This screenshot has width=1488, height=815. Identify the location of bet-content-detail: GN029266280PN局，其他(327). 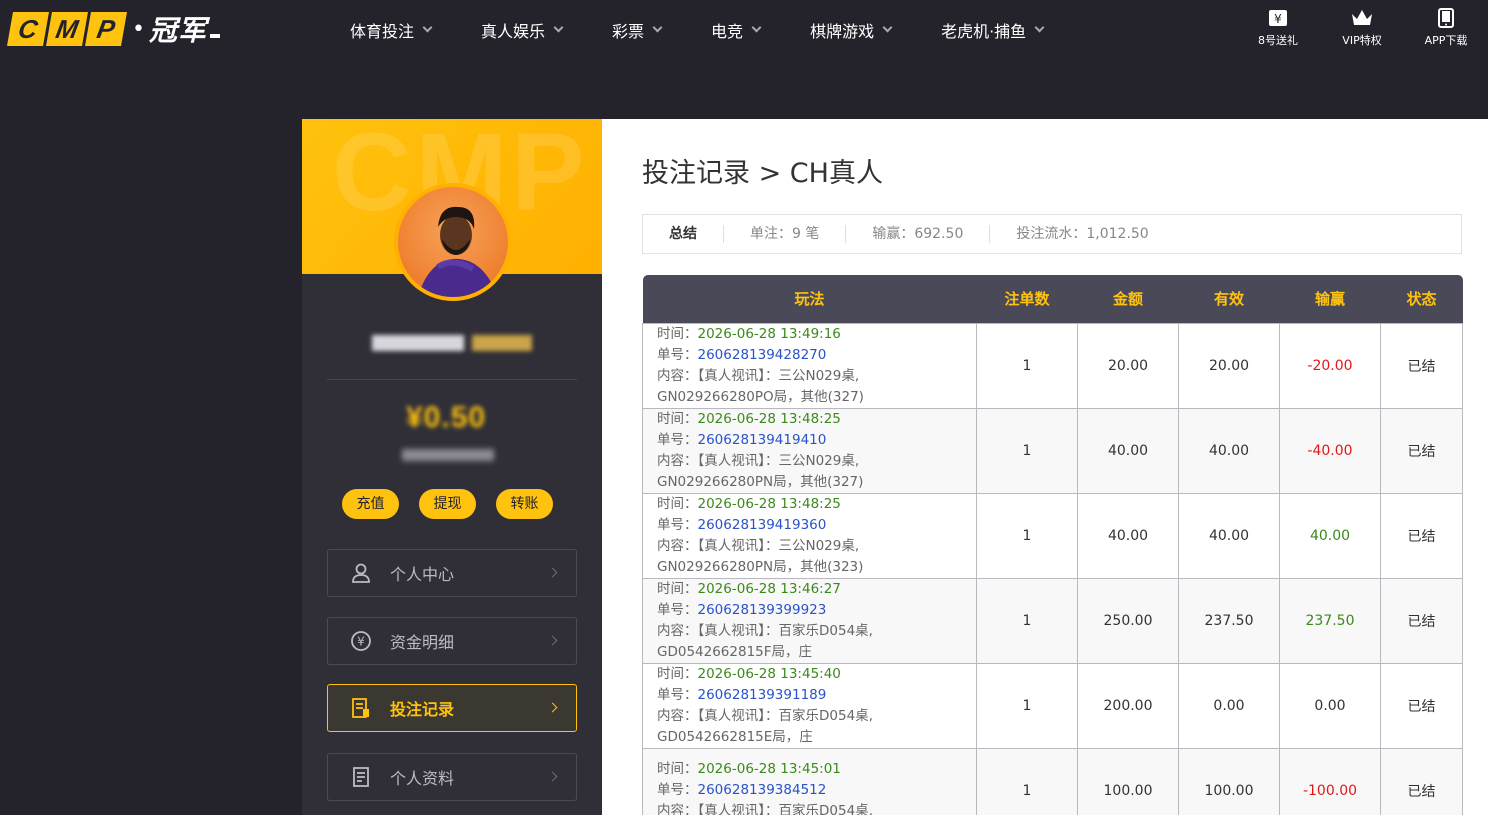
(760, 481).